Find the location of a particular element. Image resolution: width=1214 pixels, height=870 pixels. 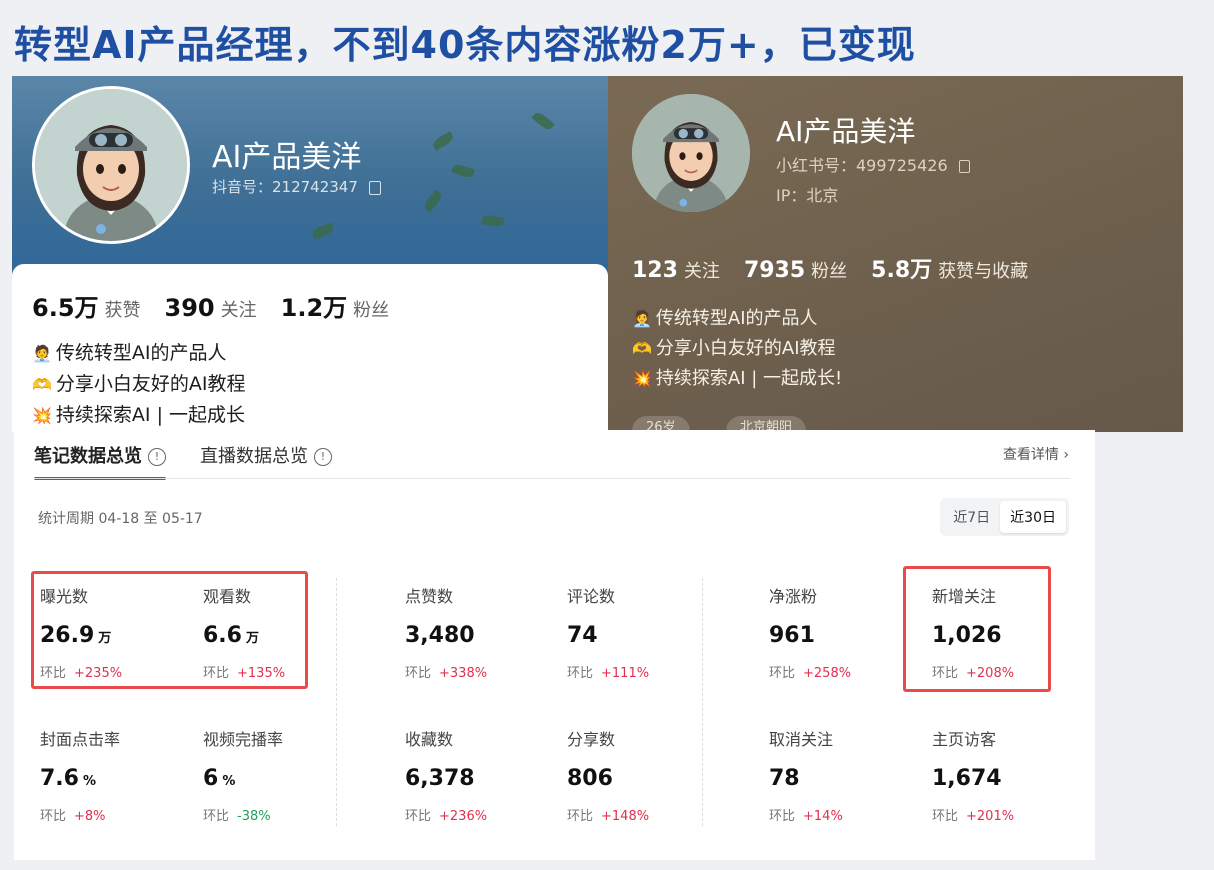

metric-views: 观看数 6.6 万环比 +135% is located at coordinates (273, 632).